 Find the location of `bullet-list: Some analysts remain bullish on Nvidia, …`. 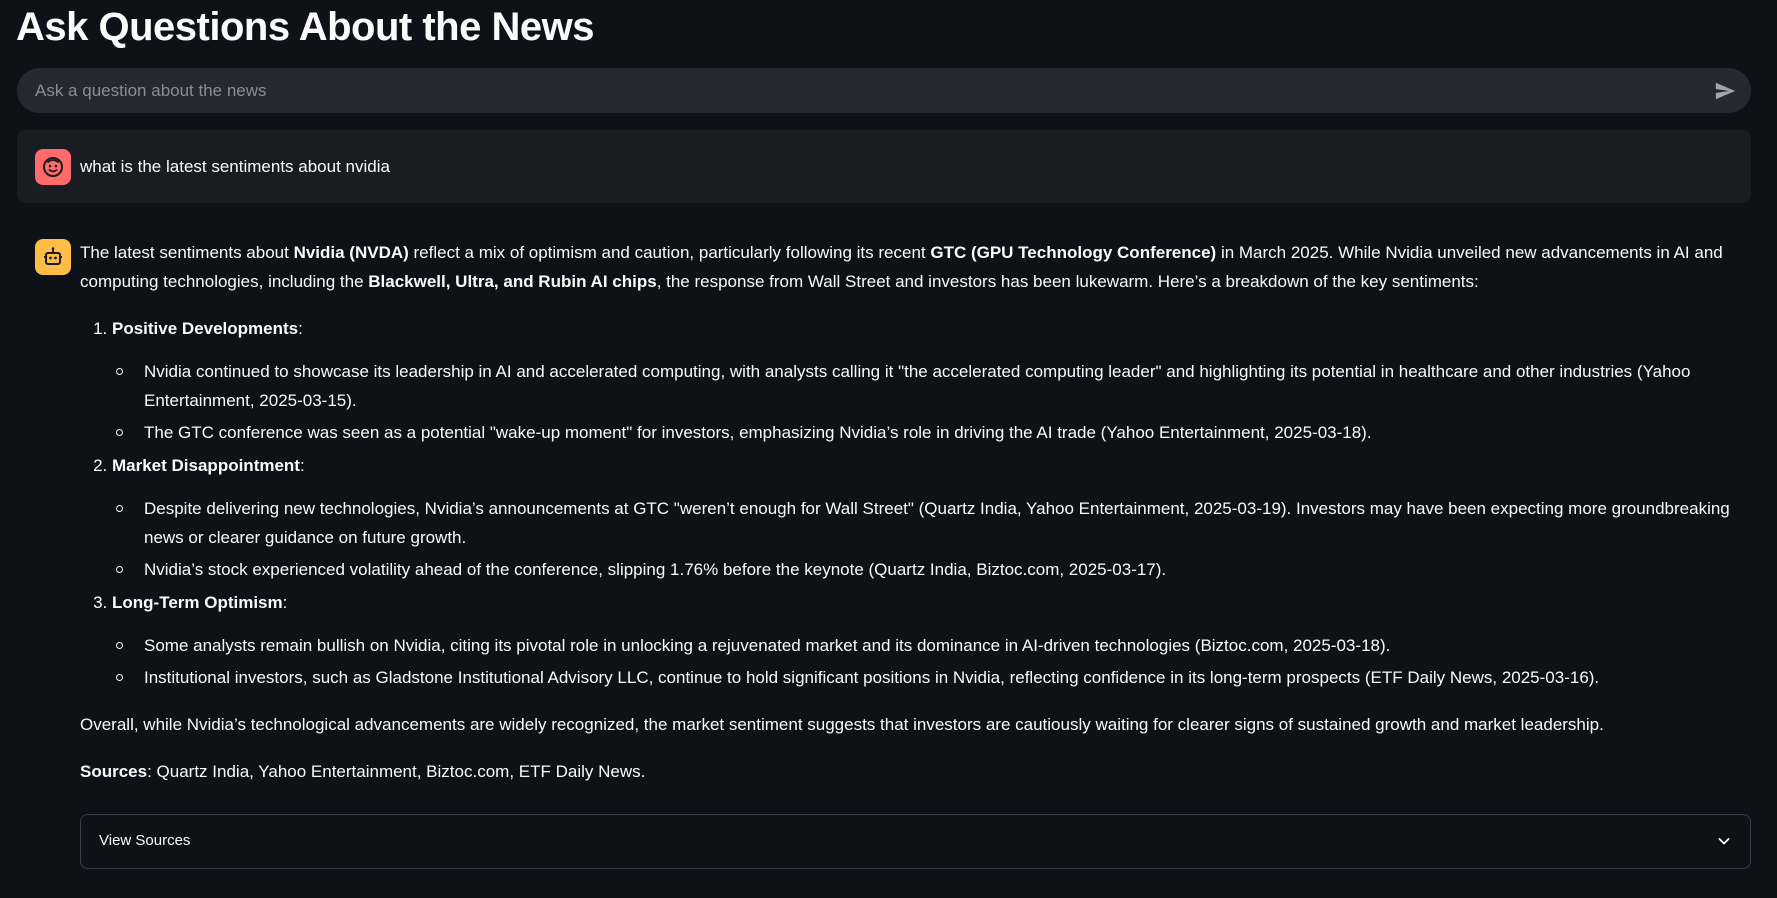

bullet-list: Some analysts remain bullish on Nvidia, … is located at coordinates (933, 661).